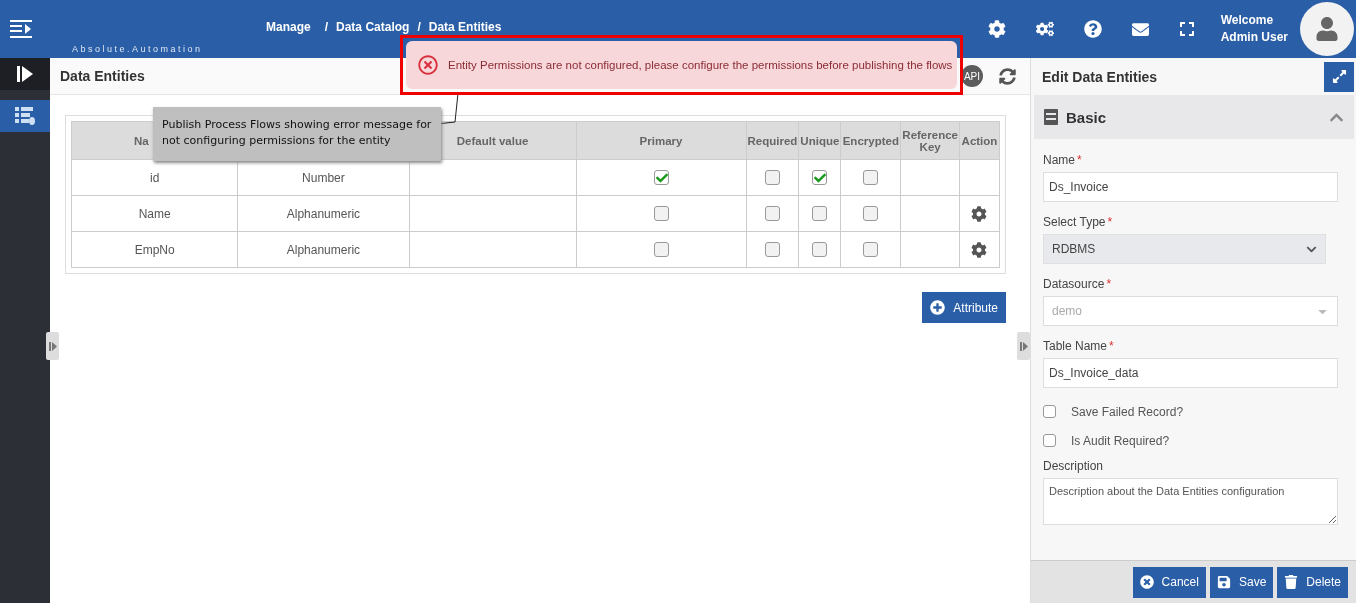 Image resolution: width=1356 pixels, height=603 pixels. I want to click on user-icon, so click(1327, 29).